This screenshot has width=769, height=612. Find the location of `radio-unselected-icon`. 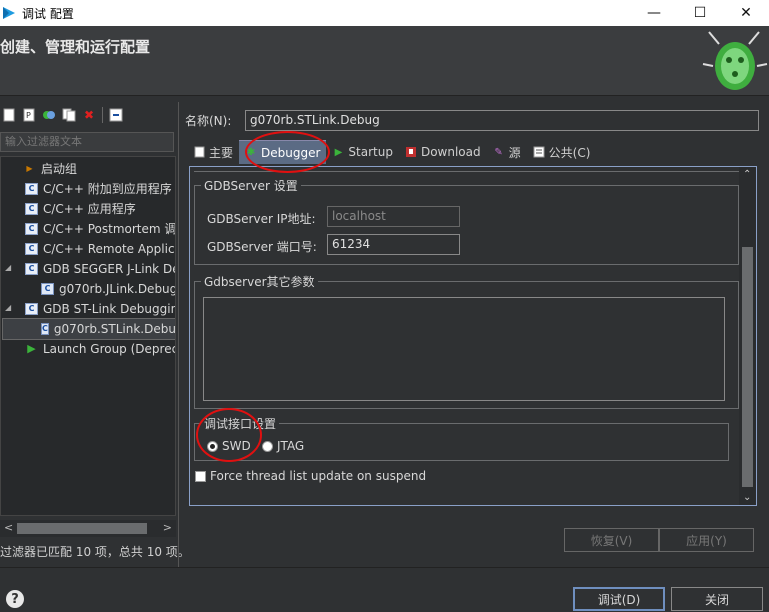

radio-unselected-icon is located at coordinates (267, 446).